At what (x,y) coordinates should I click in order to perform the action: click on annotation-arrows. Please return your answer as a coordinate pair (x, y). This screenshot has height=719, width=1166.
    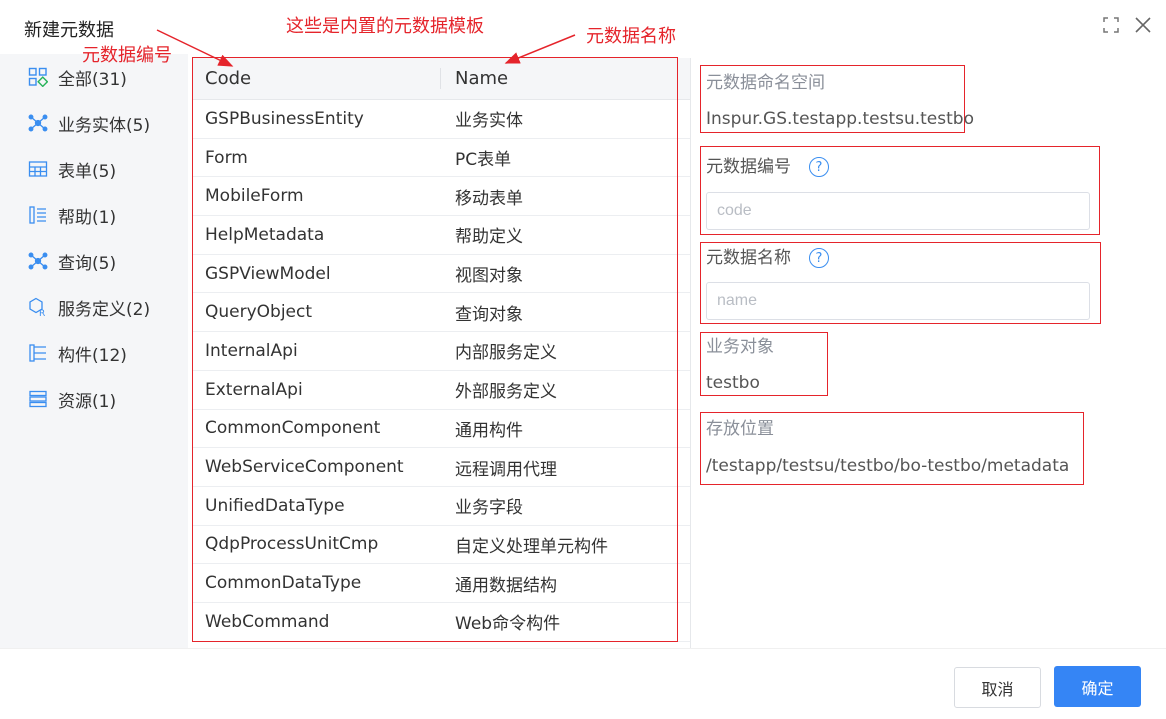
    Looking at the image, I should click on (366, 48).